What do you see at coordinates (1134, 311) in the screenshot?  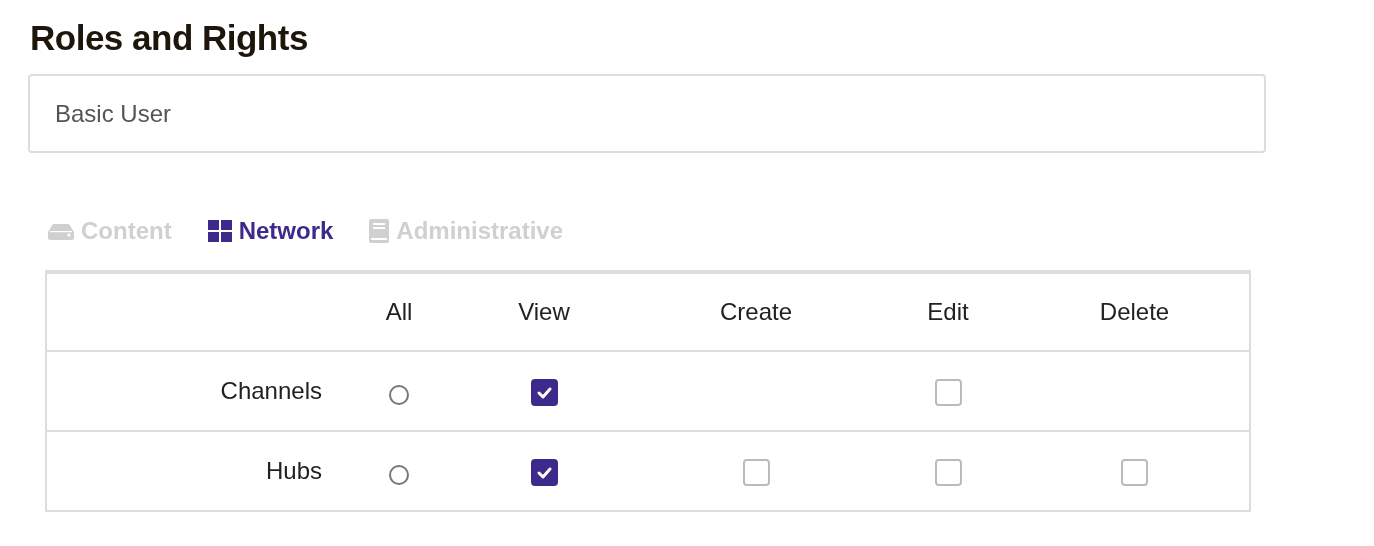 I see `column-header: Delete` at bounding box center [1134, 311].